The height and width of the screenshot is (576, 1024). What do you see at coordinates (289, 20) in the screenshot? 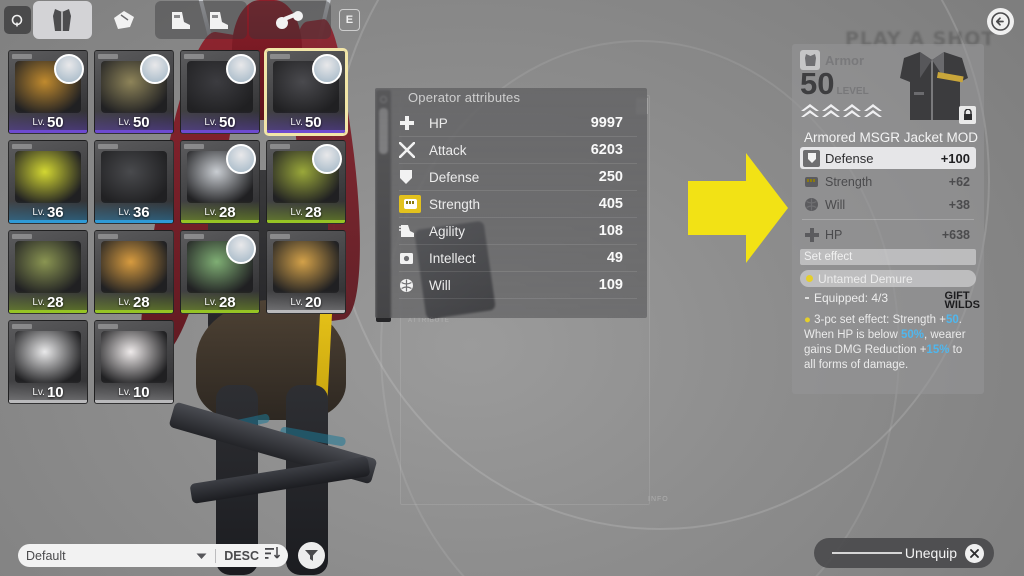
I see `toolbar-item-accessory` at bounding box center [289, 20].